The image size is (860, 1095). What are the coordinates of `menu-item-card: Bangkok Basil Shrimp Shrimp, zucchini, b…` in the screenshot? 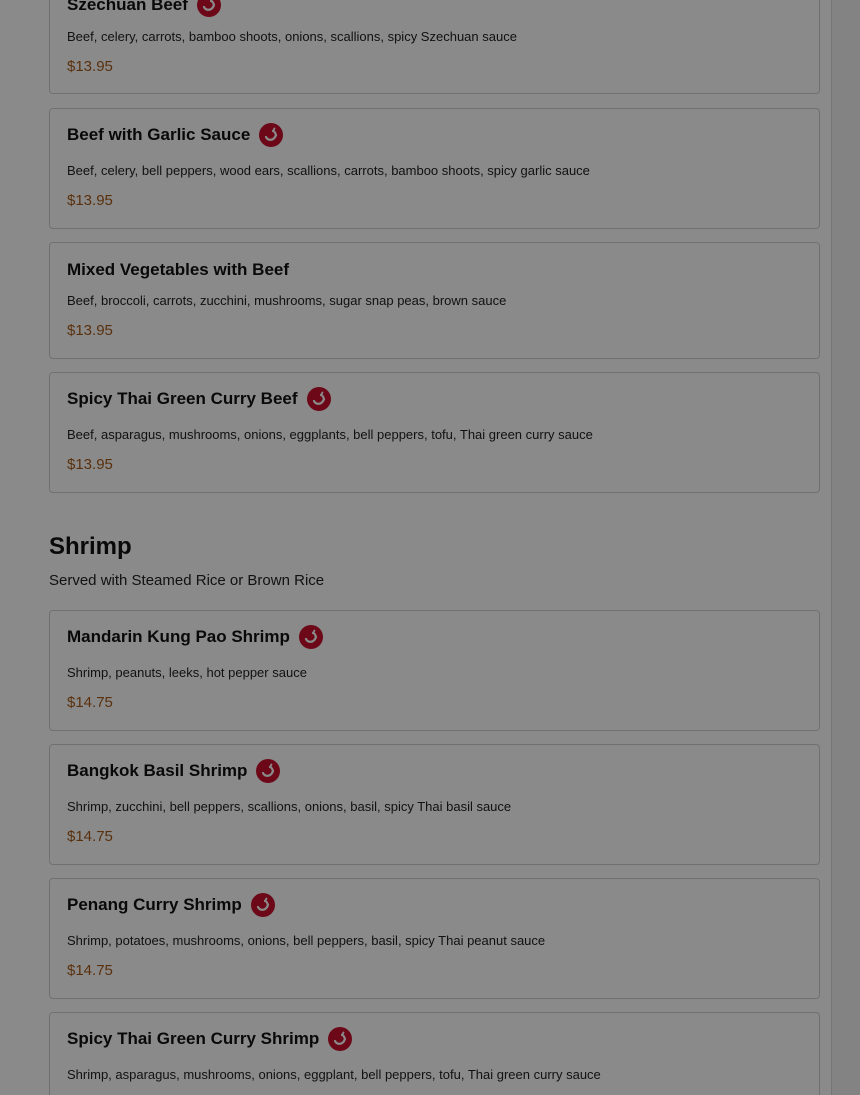 It's located at (434, 804).